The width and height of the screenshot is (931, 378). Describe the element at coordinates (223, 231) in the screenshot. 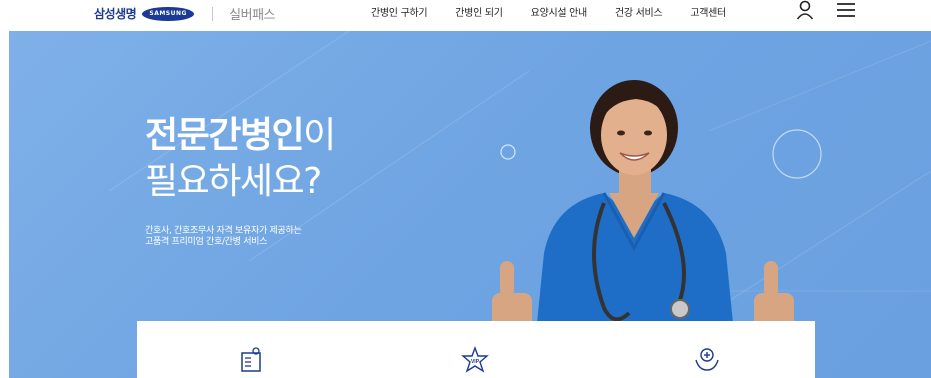

I see `hero-desc-line1: 간호사, 간호조무사 자격 보유자가 제공하는` at that location.